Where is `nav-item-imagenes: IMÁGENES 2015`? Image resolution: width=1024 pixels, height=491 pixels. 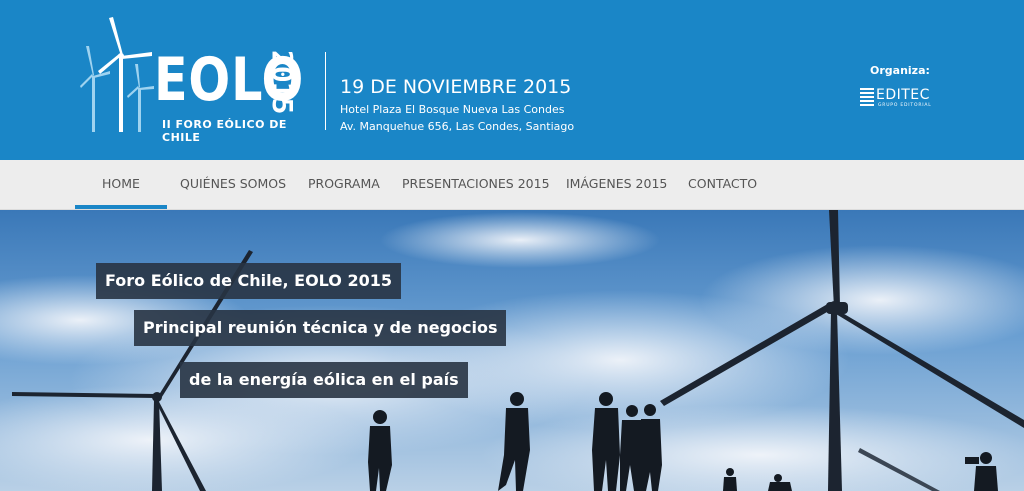
nav-item-imagenes: IMÁGENES 2015 is located at coordinates (616, 184).